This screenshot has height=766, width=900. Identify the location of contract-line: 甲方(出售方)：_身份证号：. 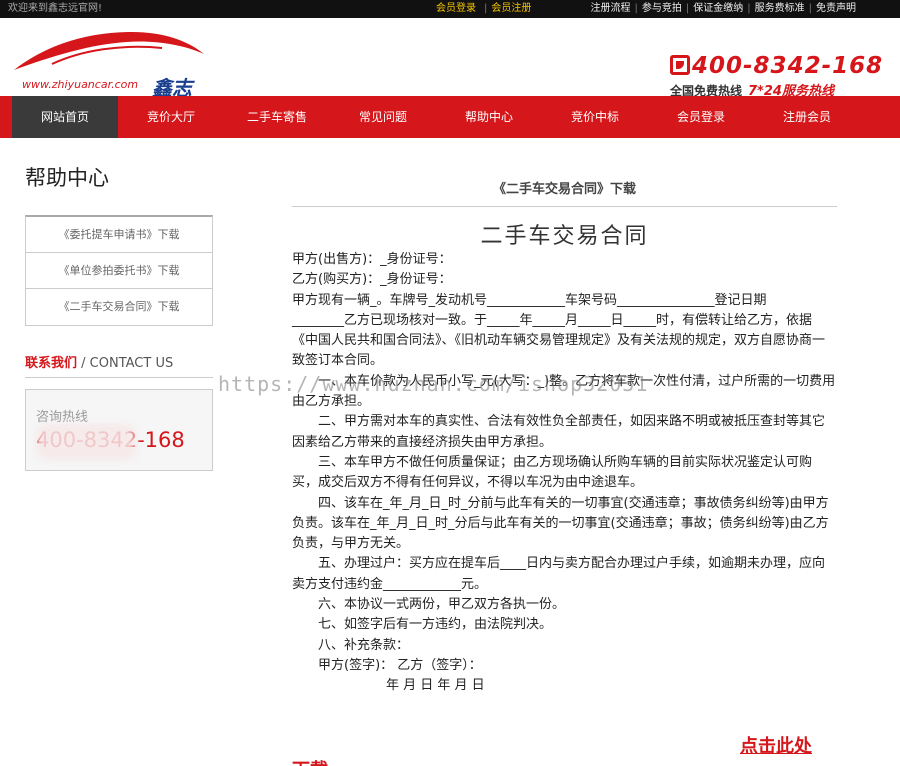
(372, 259).